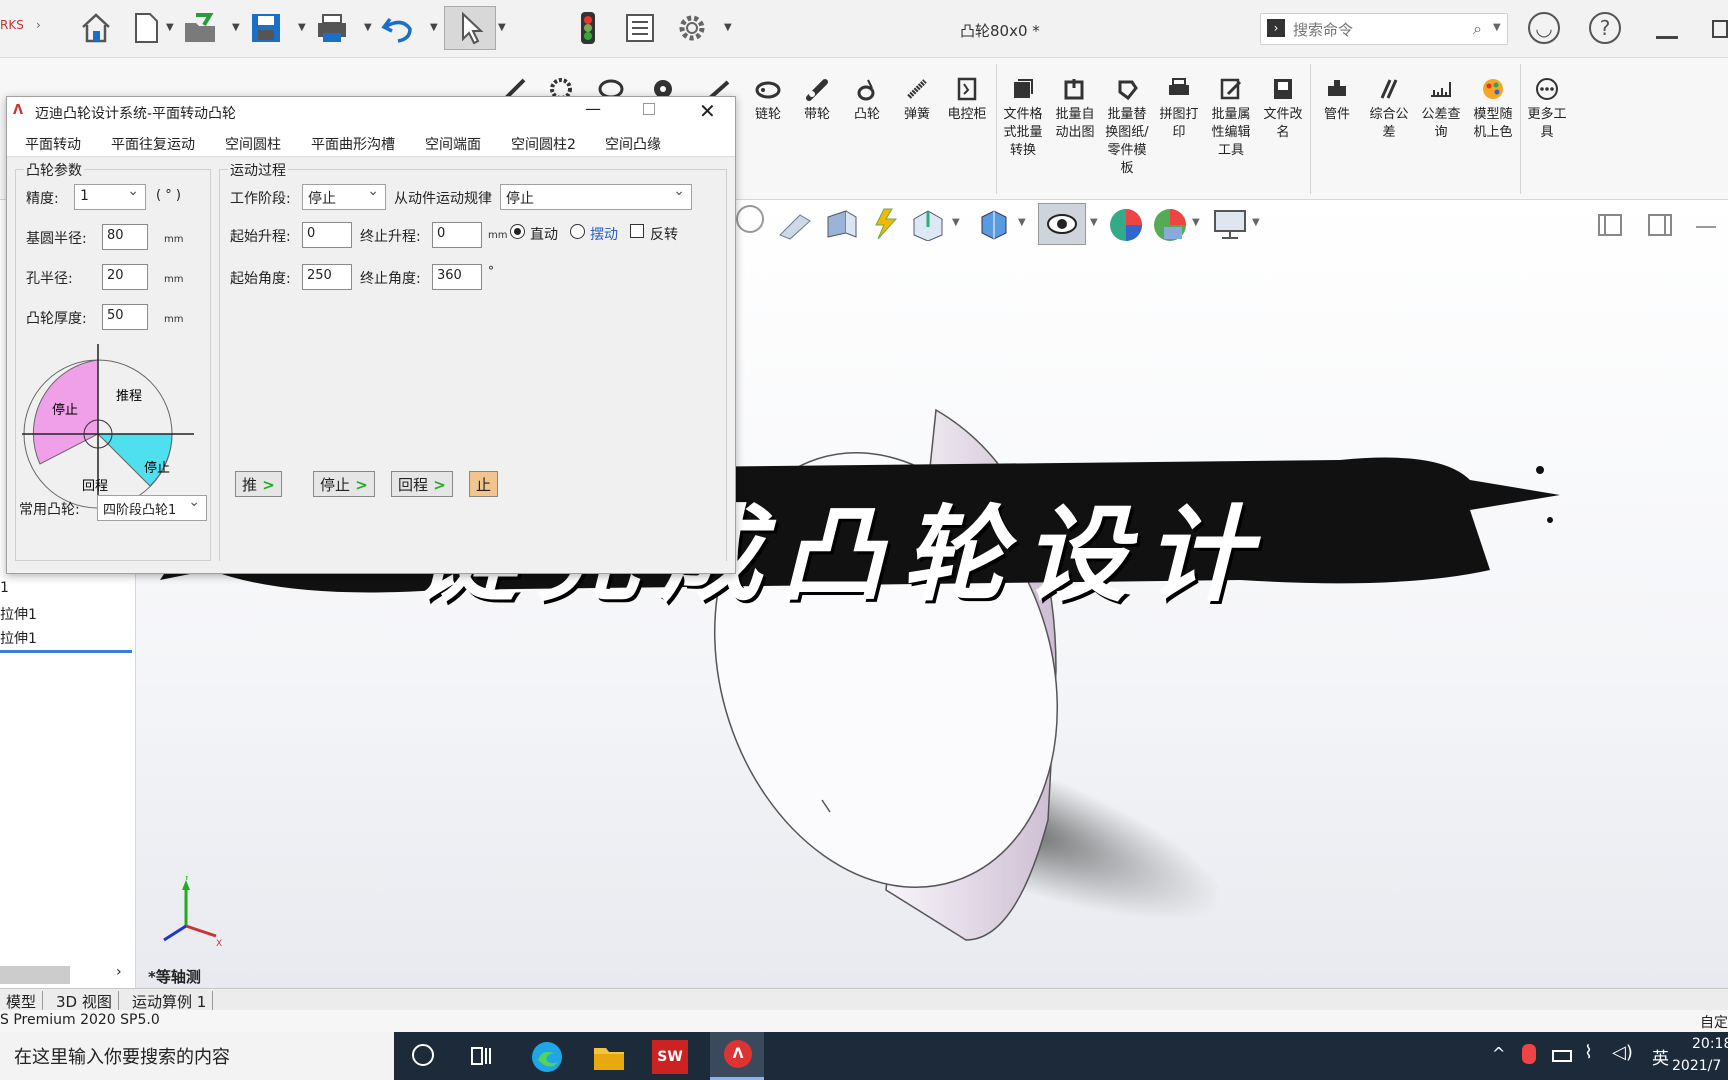 The image size is (1728, 1080). What do you see at coordinates (22, 1001) in the screenshot?
I see `tab-model: 模型` at bounding box center [22, 1001].